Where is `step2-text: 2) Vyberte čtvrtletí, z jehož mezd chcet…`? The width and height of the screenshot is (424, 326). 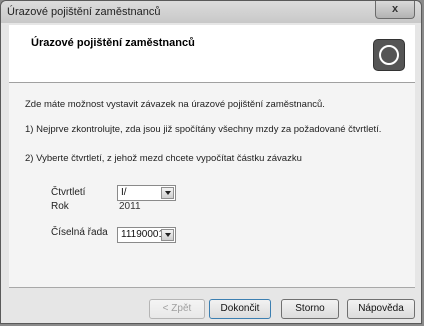 step2-text: 2) Vyberte čtvrtletí, z jehož mezd chcet… is located at coordinates (163, 158).